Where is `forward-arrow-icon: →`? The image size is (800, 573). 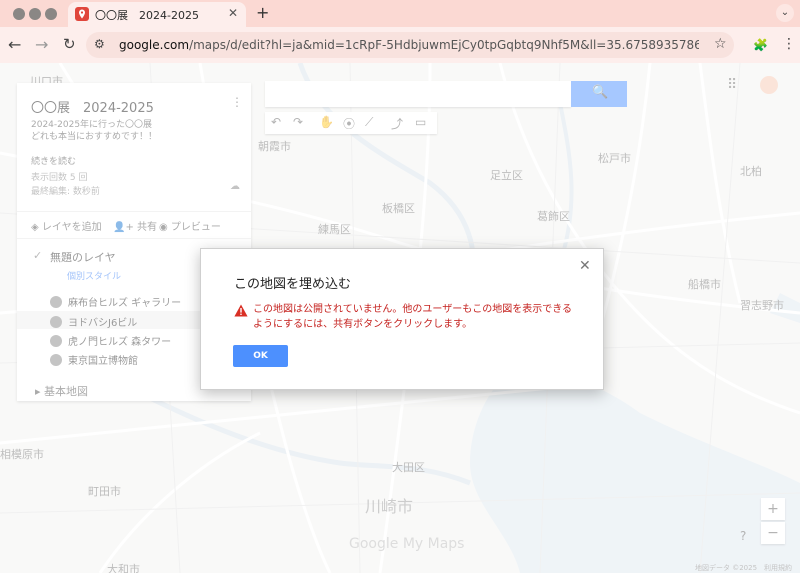
forward-arrow-icon: → is located at coordinates (41, 44).